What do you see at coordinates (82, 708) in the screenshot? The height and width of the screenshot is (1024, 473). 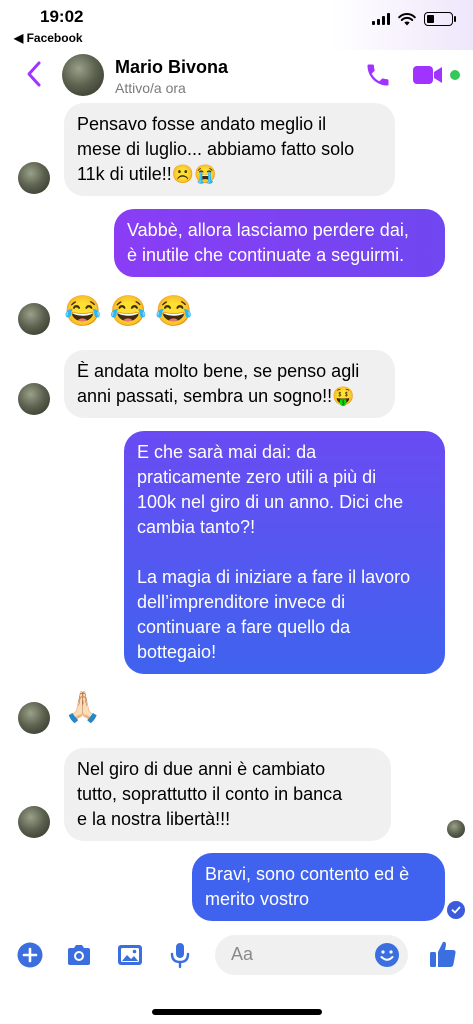 I see `incoming-emoji-message: 🙏🏻` at bounding box center [82, 708].